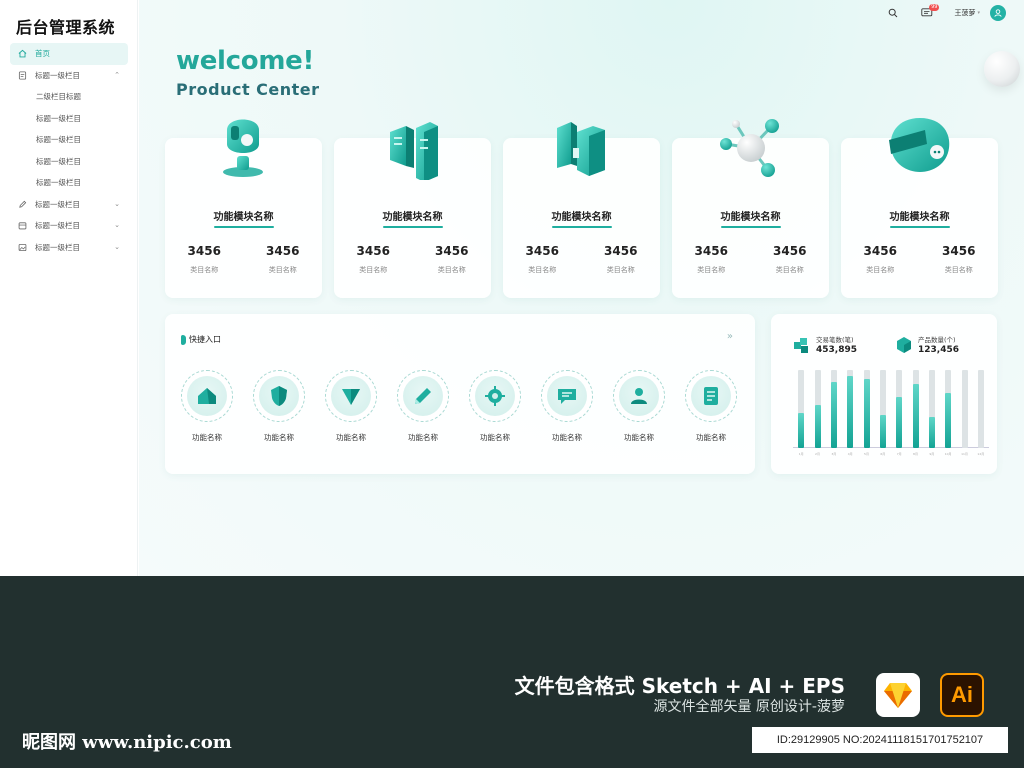  I want to click on sidebar-item-section-2: 标题一级栏目 ⌄, so click(69, 205).